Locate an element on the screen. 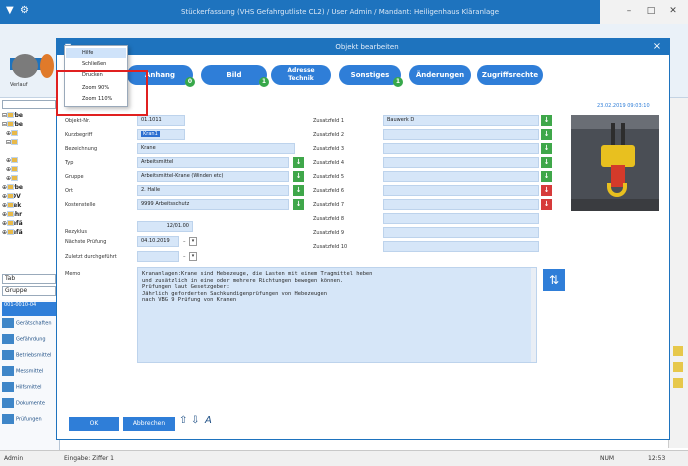 This screenshot has height=466, width=688. download-icon: ⇩ is located at coordinates (195, 420).